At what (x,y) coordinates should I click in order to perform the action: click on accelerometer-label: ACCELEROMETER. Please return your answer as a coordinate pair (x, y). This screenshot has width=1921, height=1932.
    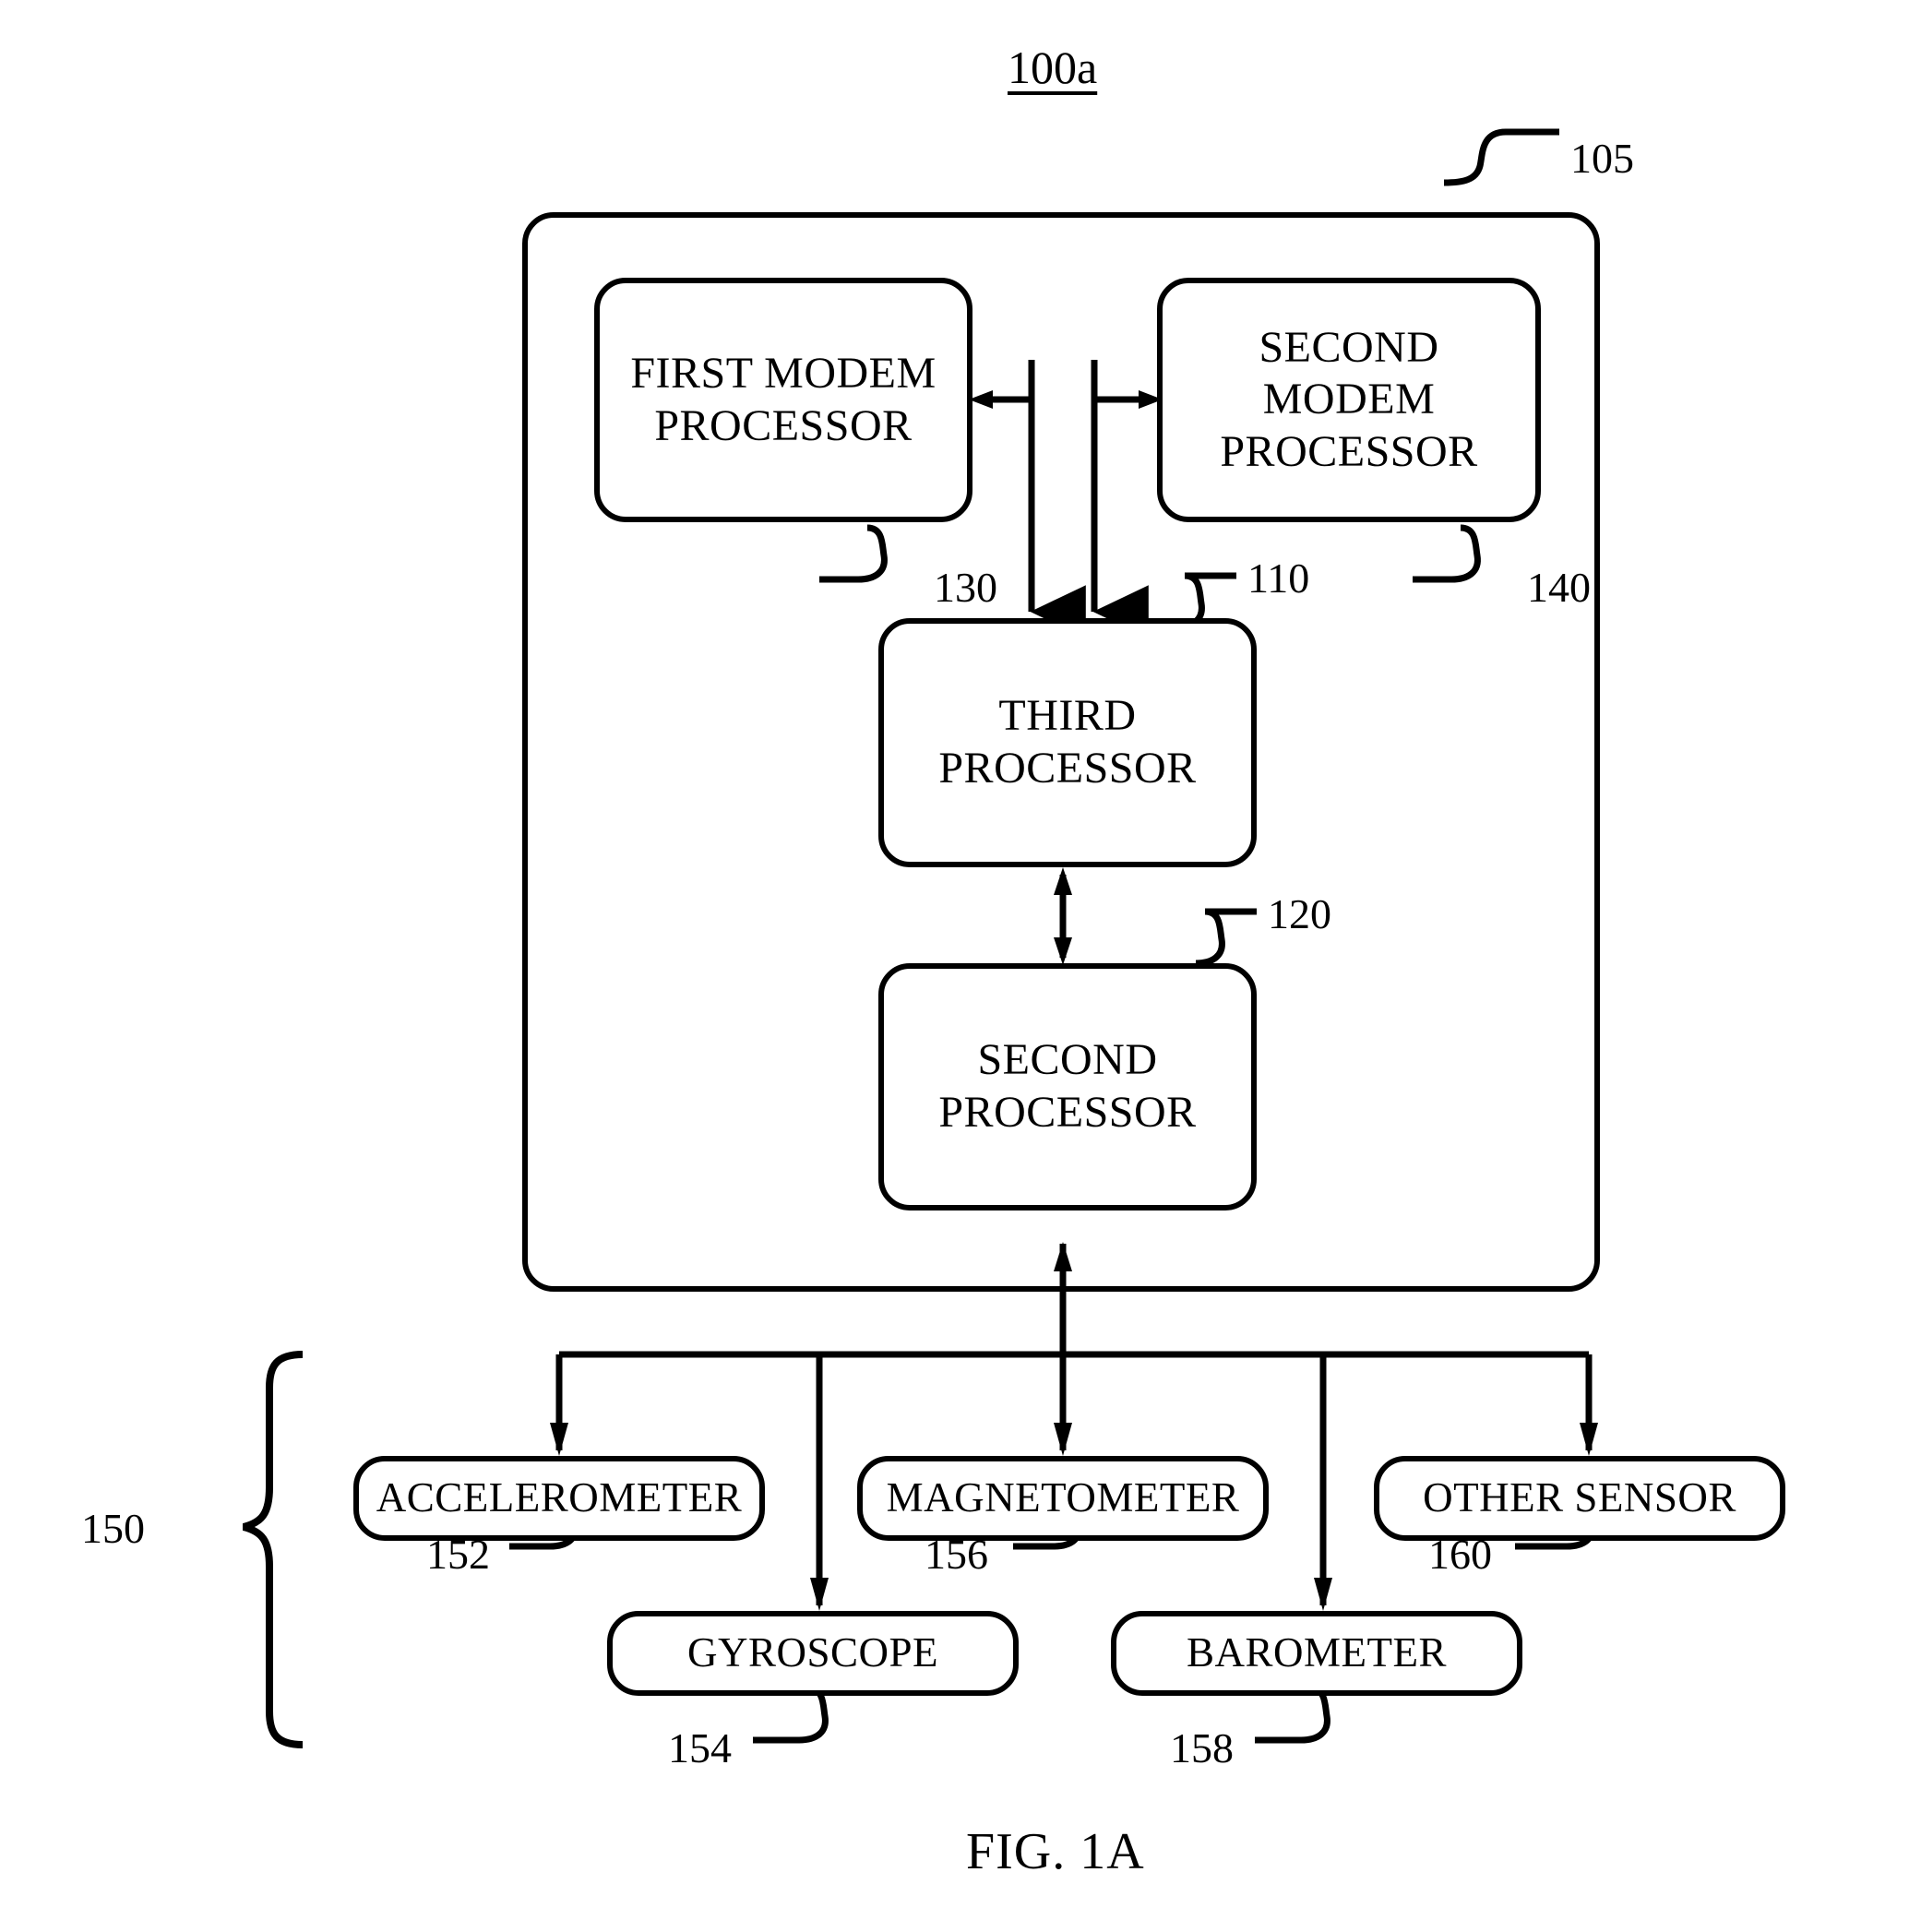
    Looking at the image, I should click on (559, 1497).